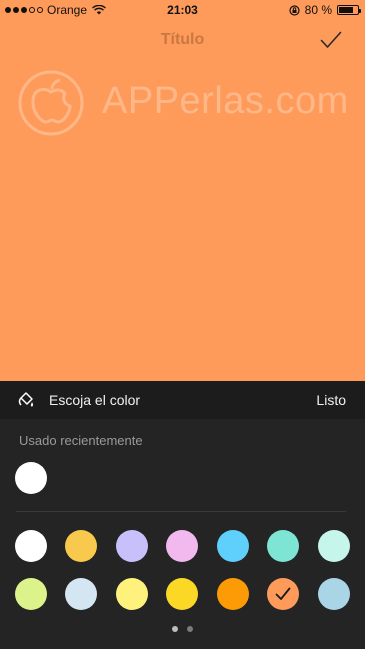 This screenshot has width=365, height=649. Describe the element at coordinates (318, 10) in the screenshot. I see `battery-percent: 80 %` at that location.